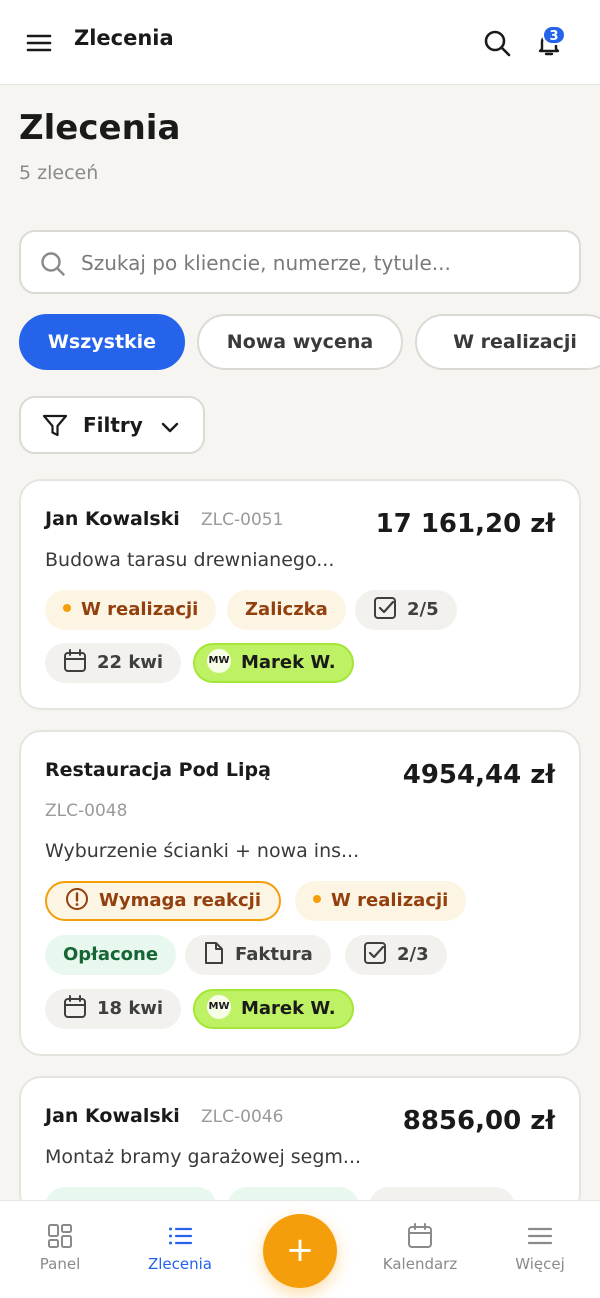  I want to click on filters-button: Filtry, so click(112, 425).